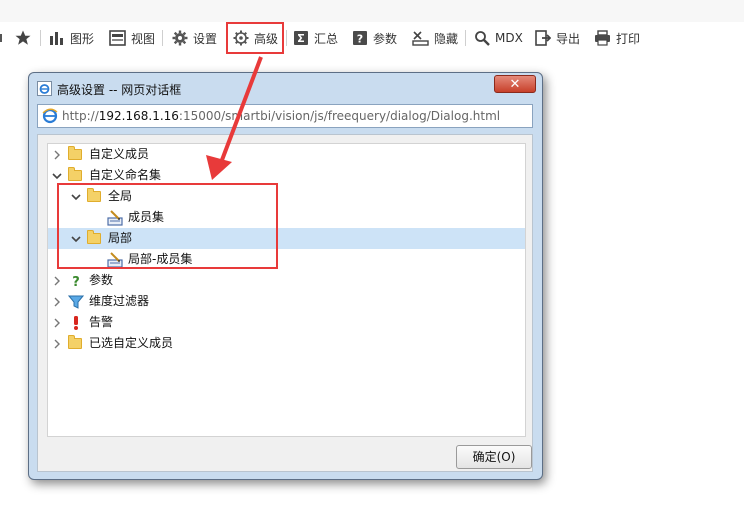 Image resolution: width=744 pixels, height=515 pixels. I want to click on filter-icon, so click(76, 302).